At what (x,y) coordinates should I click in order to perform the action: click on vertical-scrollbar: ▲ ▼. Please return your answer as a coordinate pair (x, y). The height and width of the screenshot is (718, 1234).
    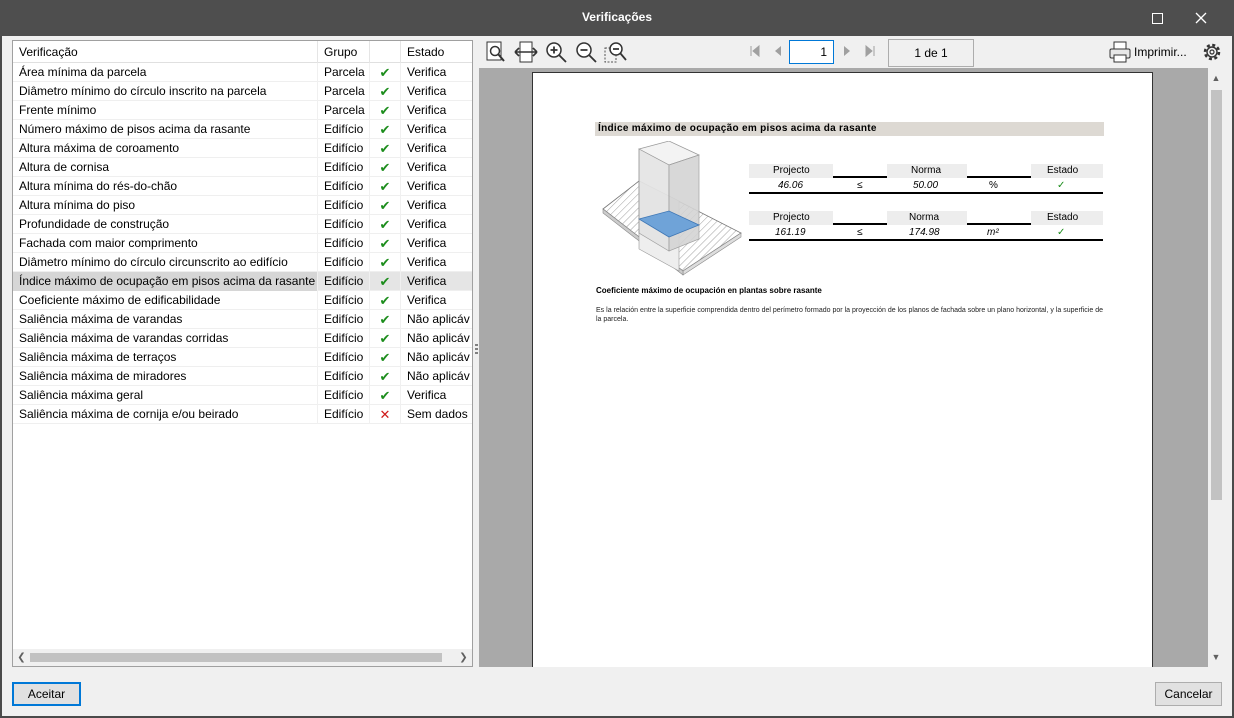
    Looking at the image, I should click on (1216, 367).